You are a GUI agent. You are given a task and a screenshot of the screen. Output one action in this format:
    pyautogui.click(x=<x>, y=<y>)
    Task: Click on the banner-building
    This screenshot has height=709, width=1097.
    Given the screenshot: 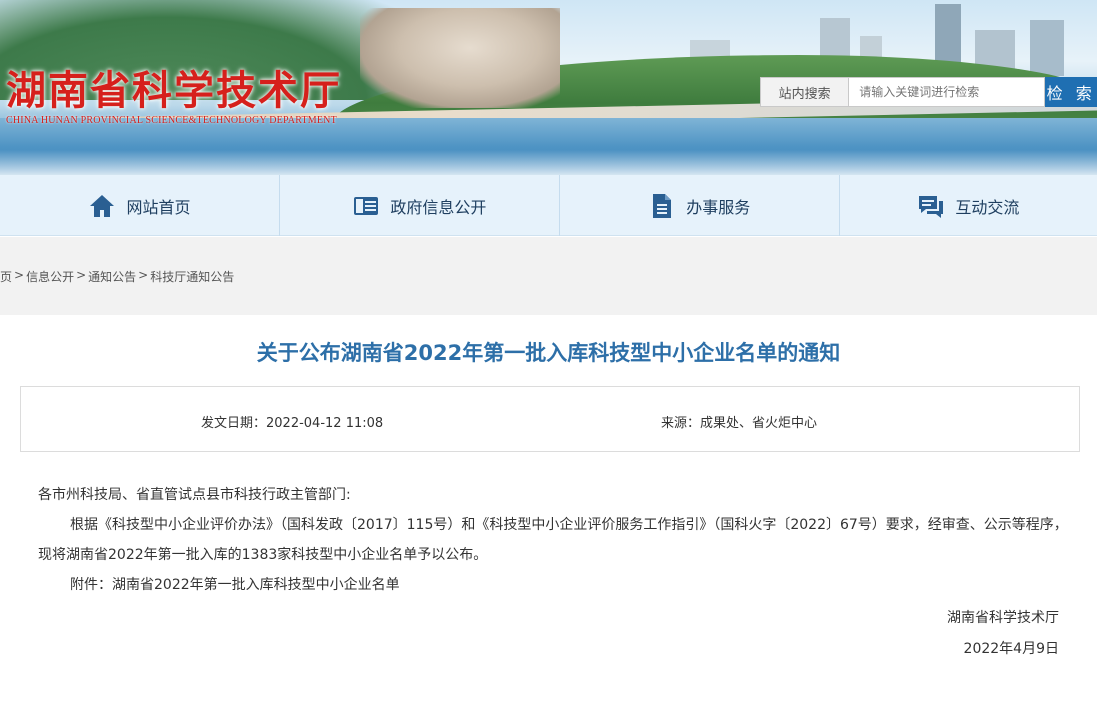 What is the action you would take?
    pyautogui.click(x=1047, y=48)
    